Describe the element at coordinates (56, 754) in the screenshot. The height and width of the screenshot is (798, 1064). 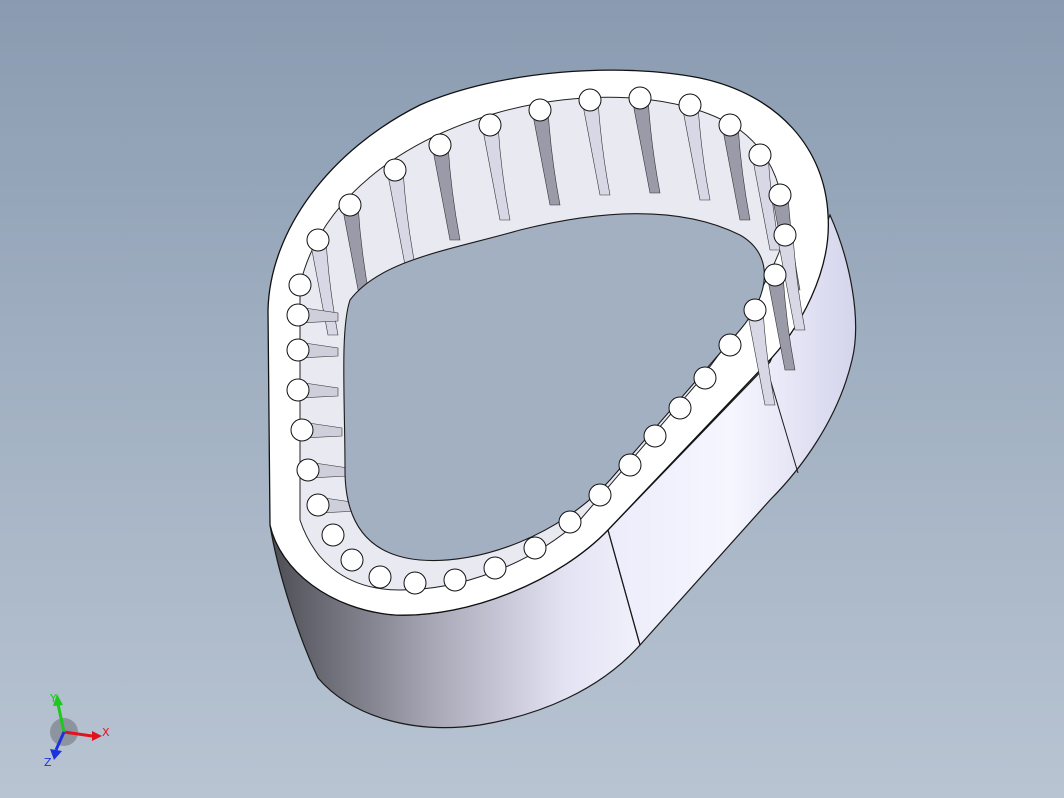
I see `z-axis-arrowhead` at that location.